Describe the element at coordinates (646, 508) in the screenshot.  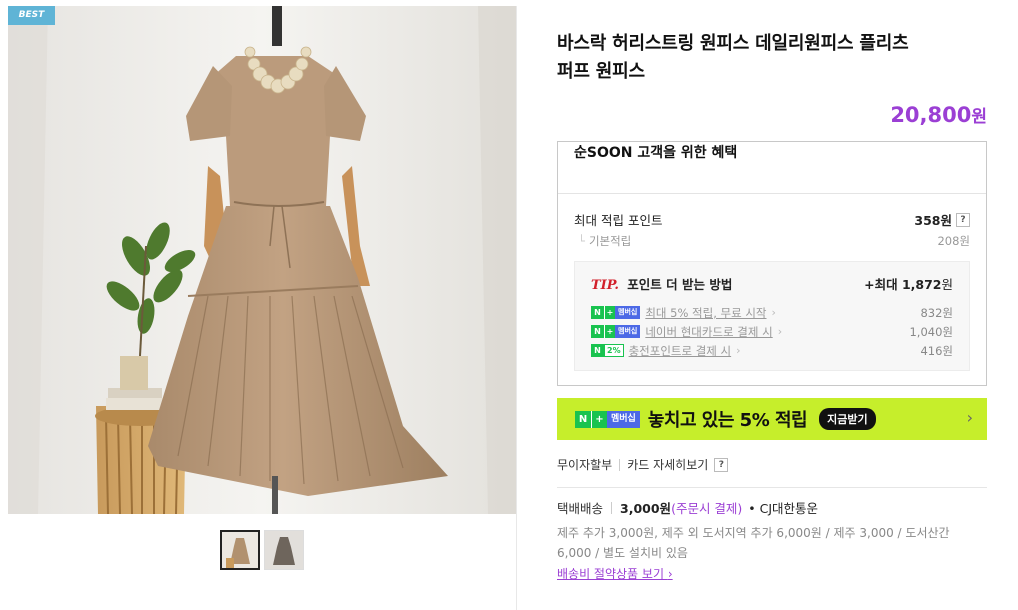
I see `shipping-fee: 3,000원` at that location.